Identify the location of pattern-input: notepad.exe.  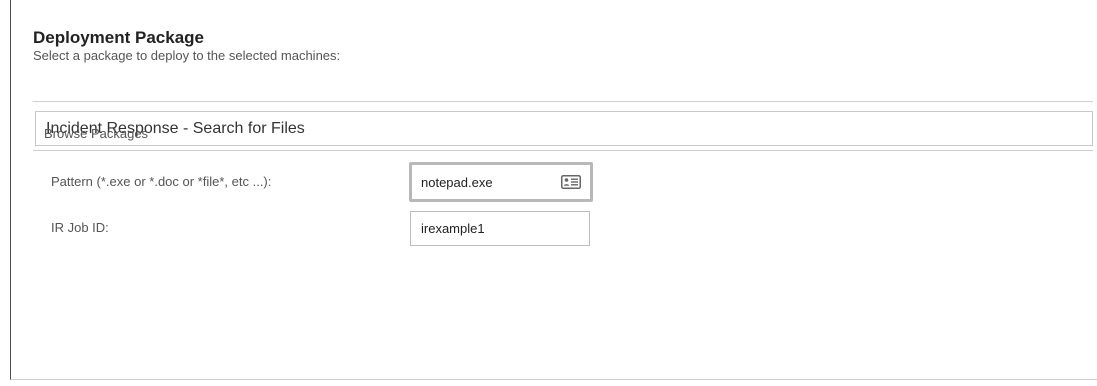
(501, 182).